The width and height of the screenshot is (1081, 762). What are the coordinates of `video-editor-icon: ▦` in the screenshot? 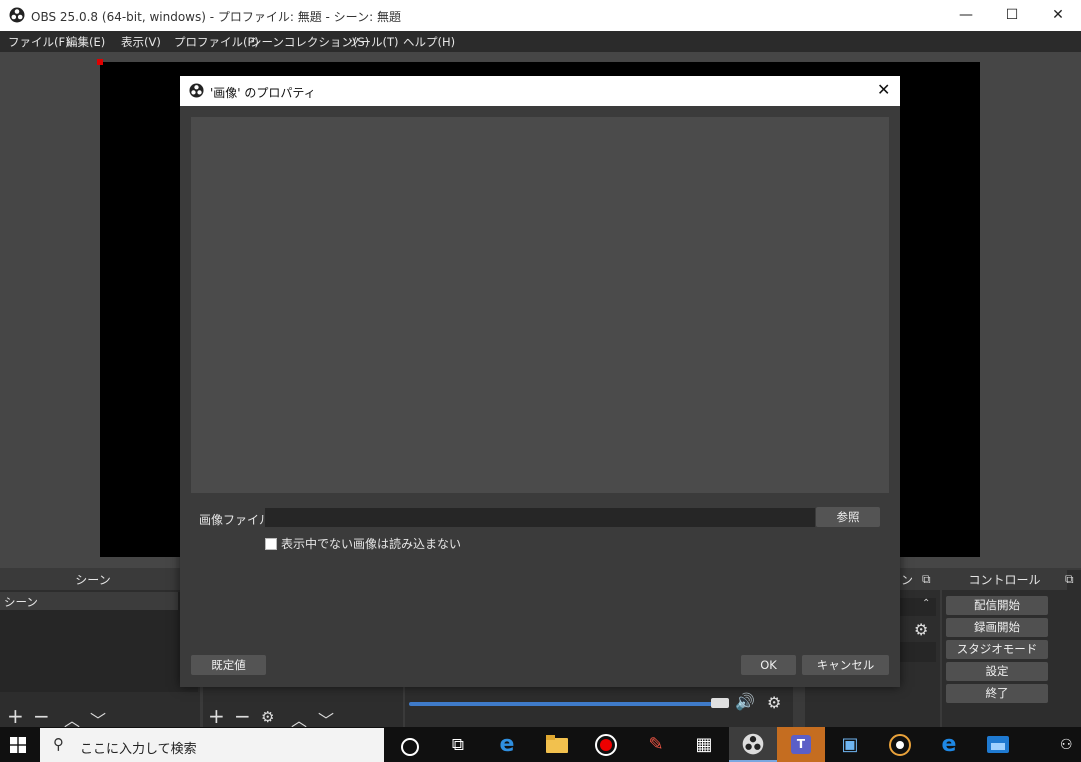 It's located at (704, 745).